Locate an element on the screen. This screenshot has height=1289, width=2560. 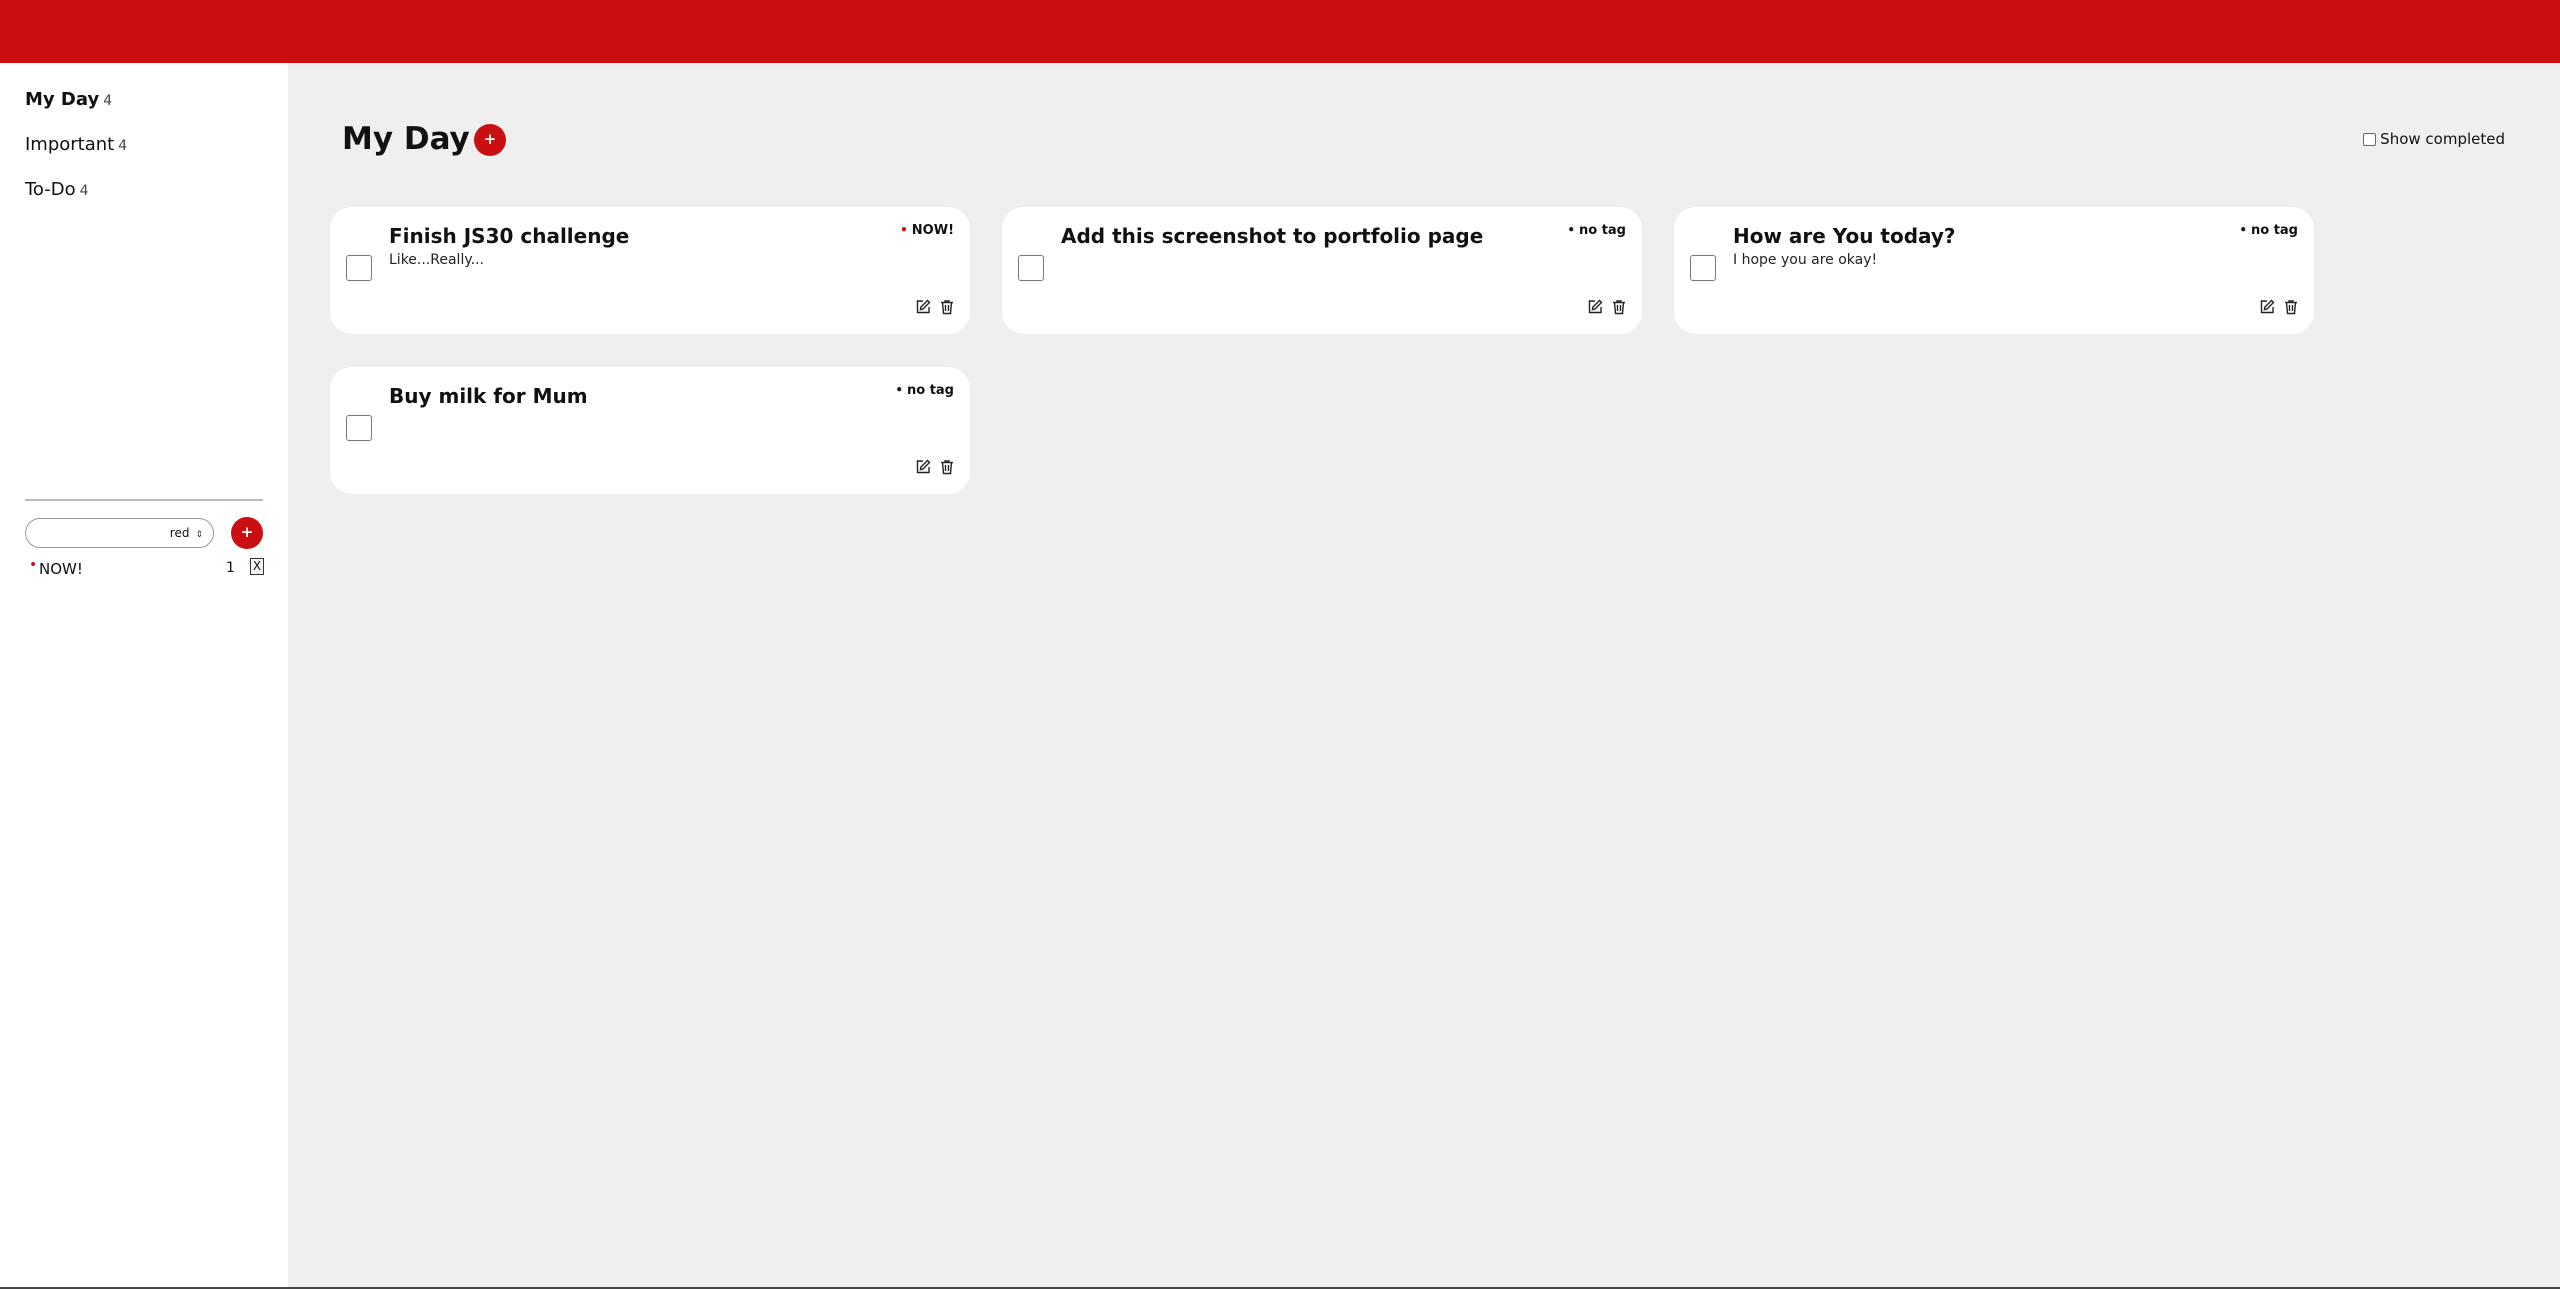
tag-color-value: red is located at coordinates (179, 533).